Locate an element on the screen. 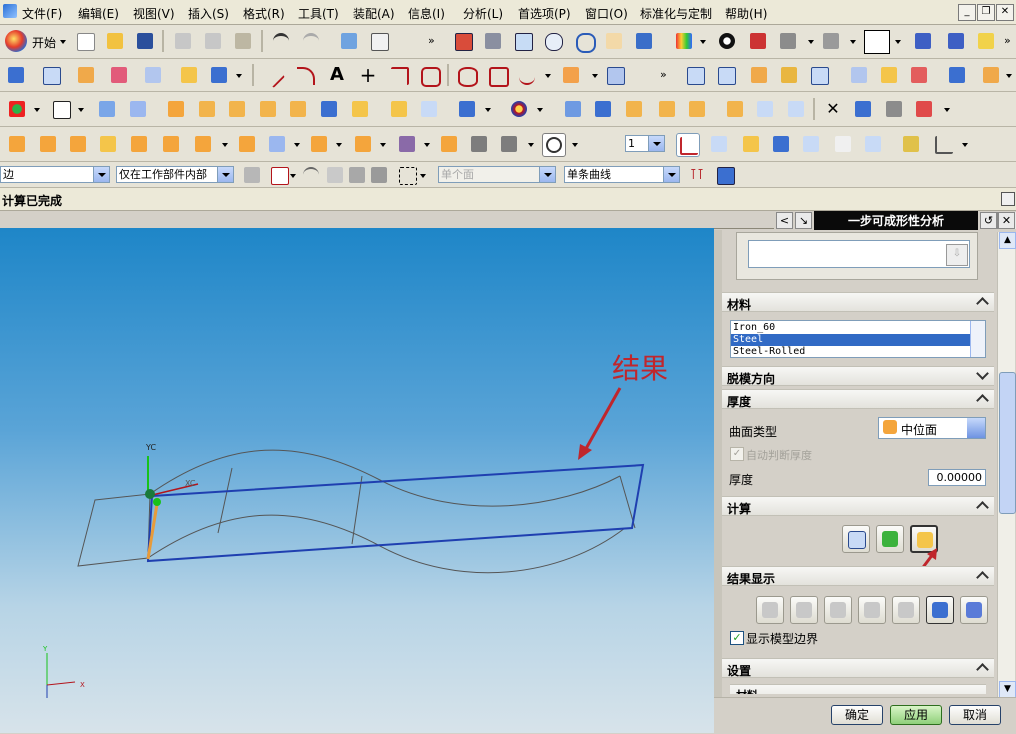  stress-result-button is located at coordinates (838, 610).